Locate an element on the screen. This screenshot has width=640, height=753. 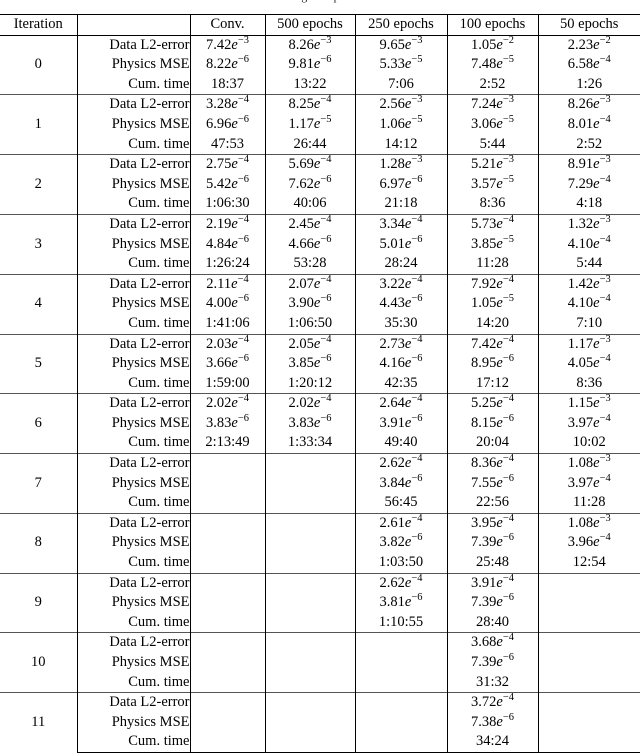
cell-cum-time-col4: 1:26 is located at coordinates (588, 84).